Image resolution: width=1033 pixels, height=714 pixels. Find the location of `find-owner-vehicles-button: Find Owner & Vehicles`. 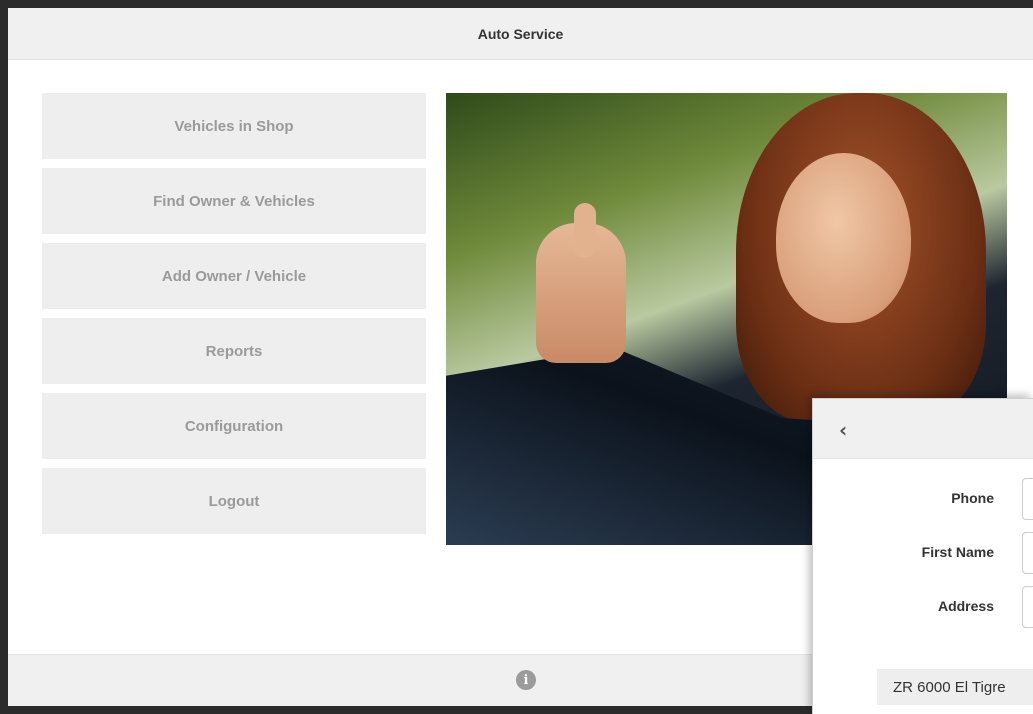

find-owner-vehicles-button: Find Owner & Vehicles is located at coordinates (234, 201).